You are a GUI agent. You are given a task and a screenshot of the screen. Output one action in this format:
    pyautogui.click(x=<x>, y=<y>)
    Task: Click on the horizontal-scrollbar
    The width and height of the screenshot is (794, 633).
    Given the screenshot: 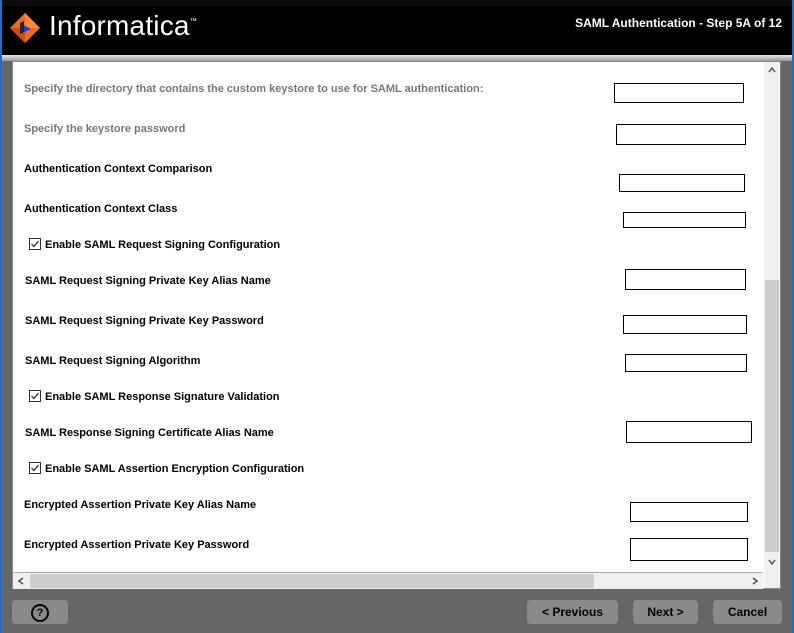 What is the action you would take?
    pyautogui.click(x=388, y=580)
    